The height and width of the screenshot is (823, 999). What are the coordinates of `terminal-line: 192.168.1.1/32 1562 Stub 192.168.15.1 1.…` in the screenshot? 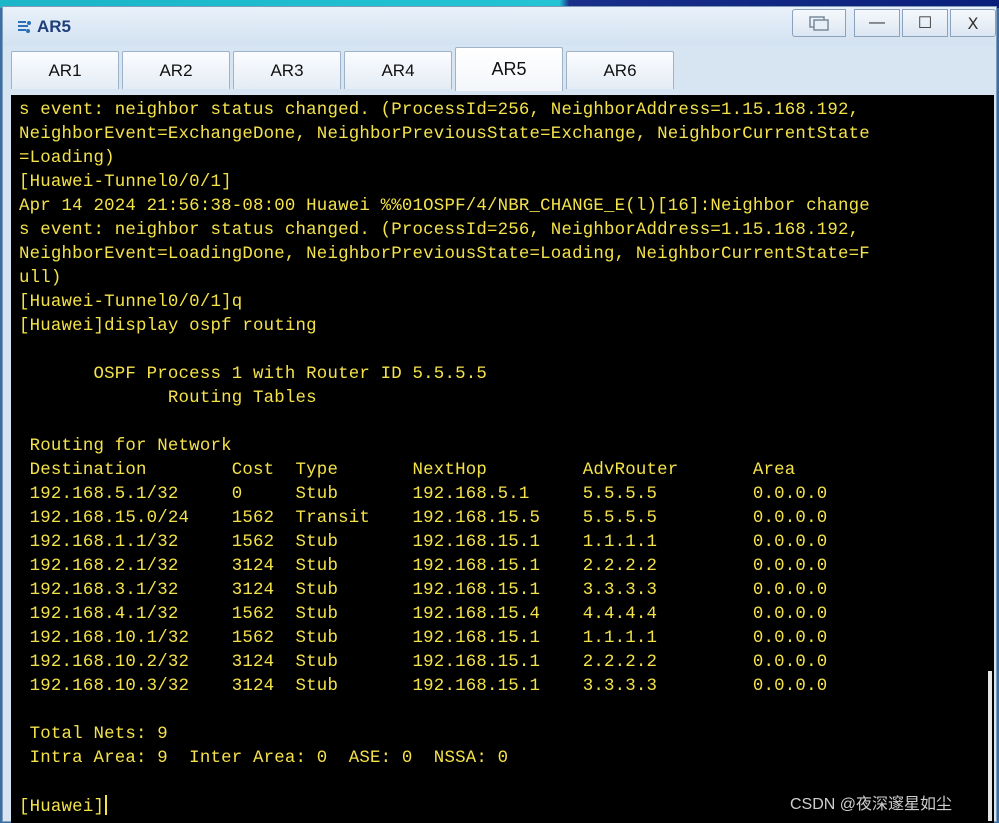 It's located at (423, 543).